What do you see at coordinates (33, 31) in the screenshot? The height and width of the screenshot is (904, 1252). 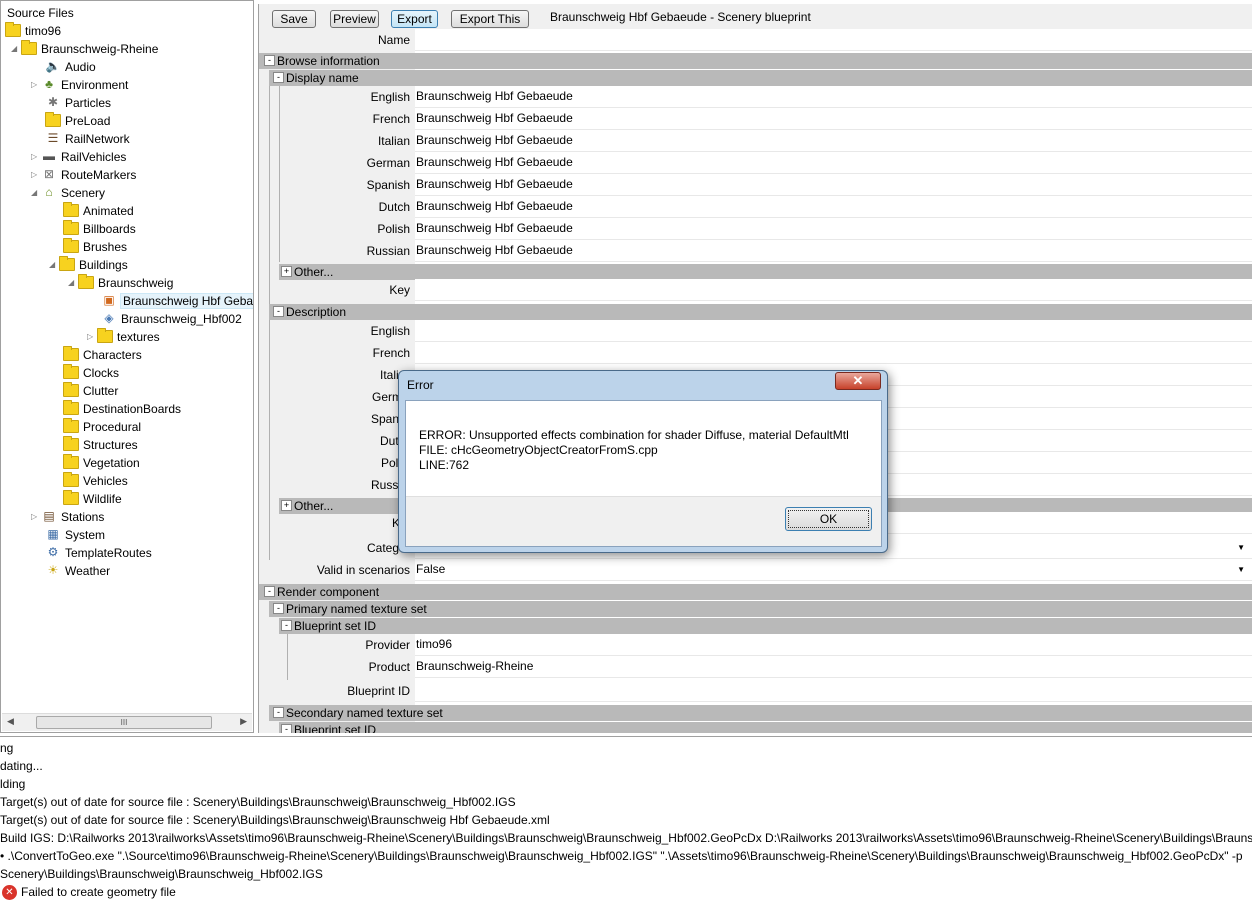 I see `tree-node-timo96: timo96` at bounding box center [33, 31].